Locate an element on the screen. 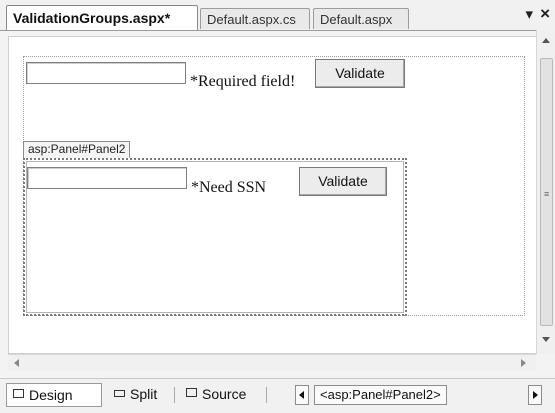 The height and width of the screenshot is (413, 555). validate-button-2: Validate is located at coordinates (343, 181).